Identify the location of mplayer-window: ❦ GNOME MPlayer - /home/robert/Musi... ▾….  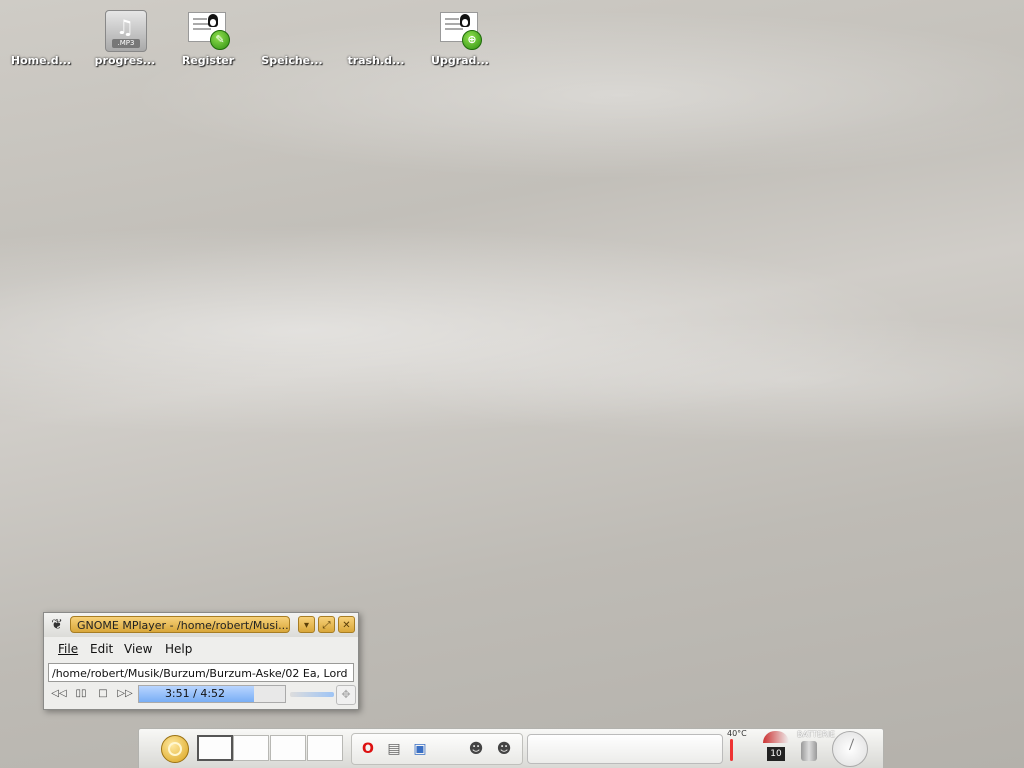
(201, 661).